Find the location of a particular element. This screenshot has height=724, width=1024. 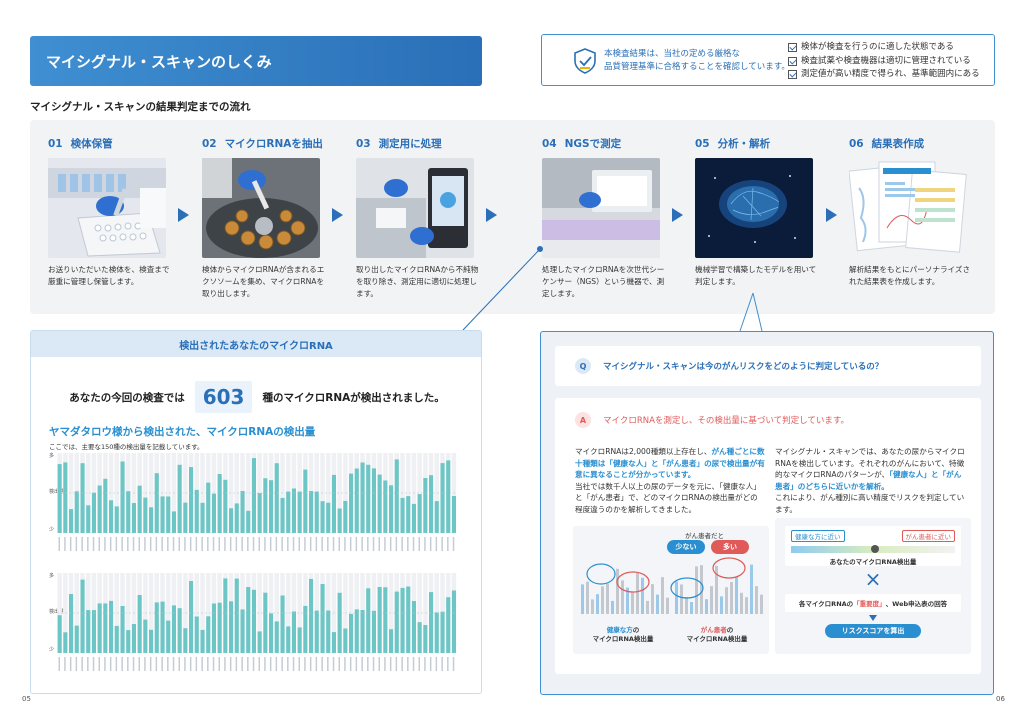

step-number: 06 is located at coordinates (856, 144).